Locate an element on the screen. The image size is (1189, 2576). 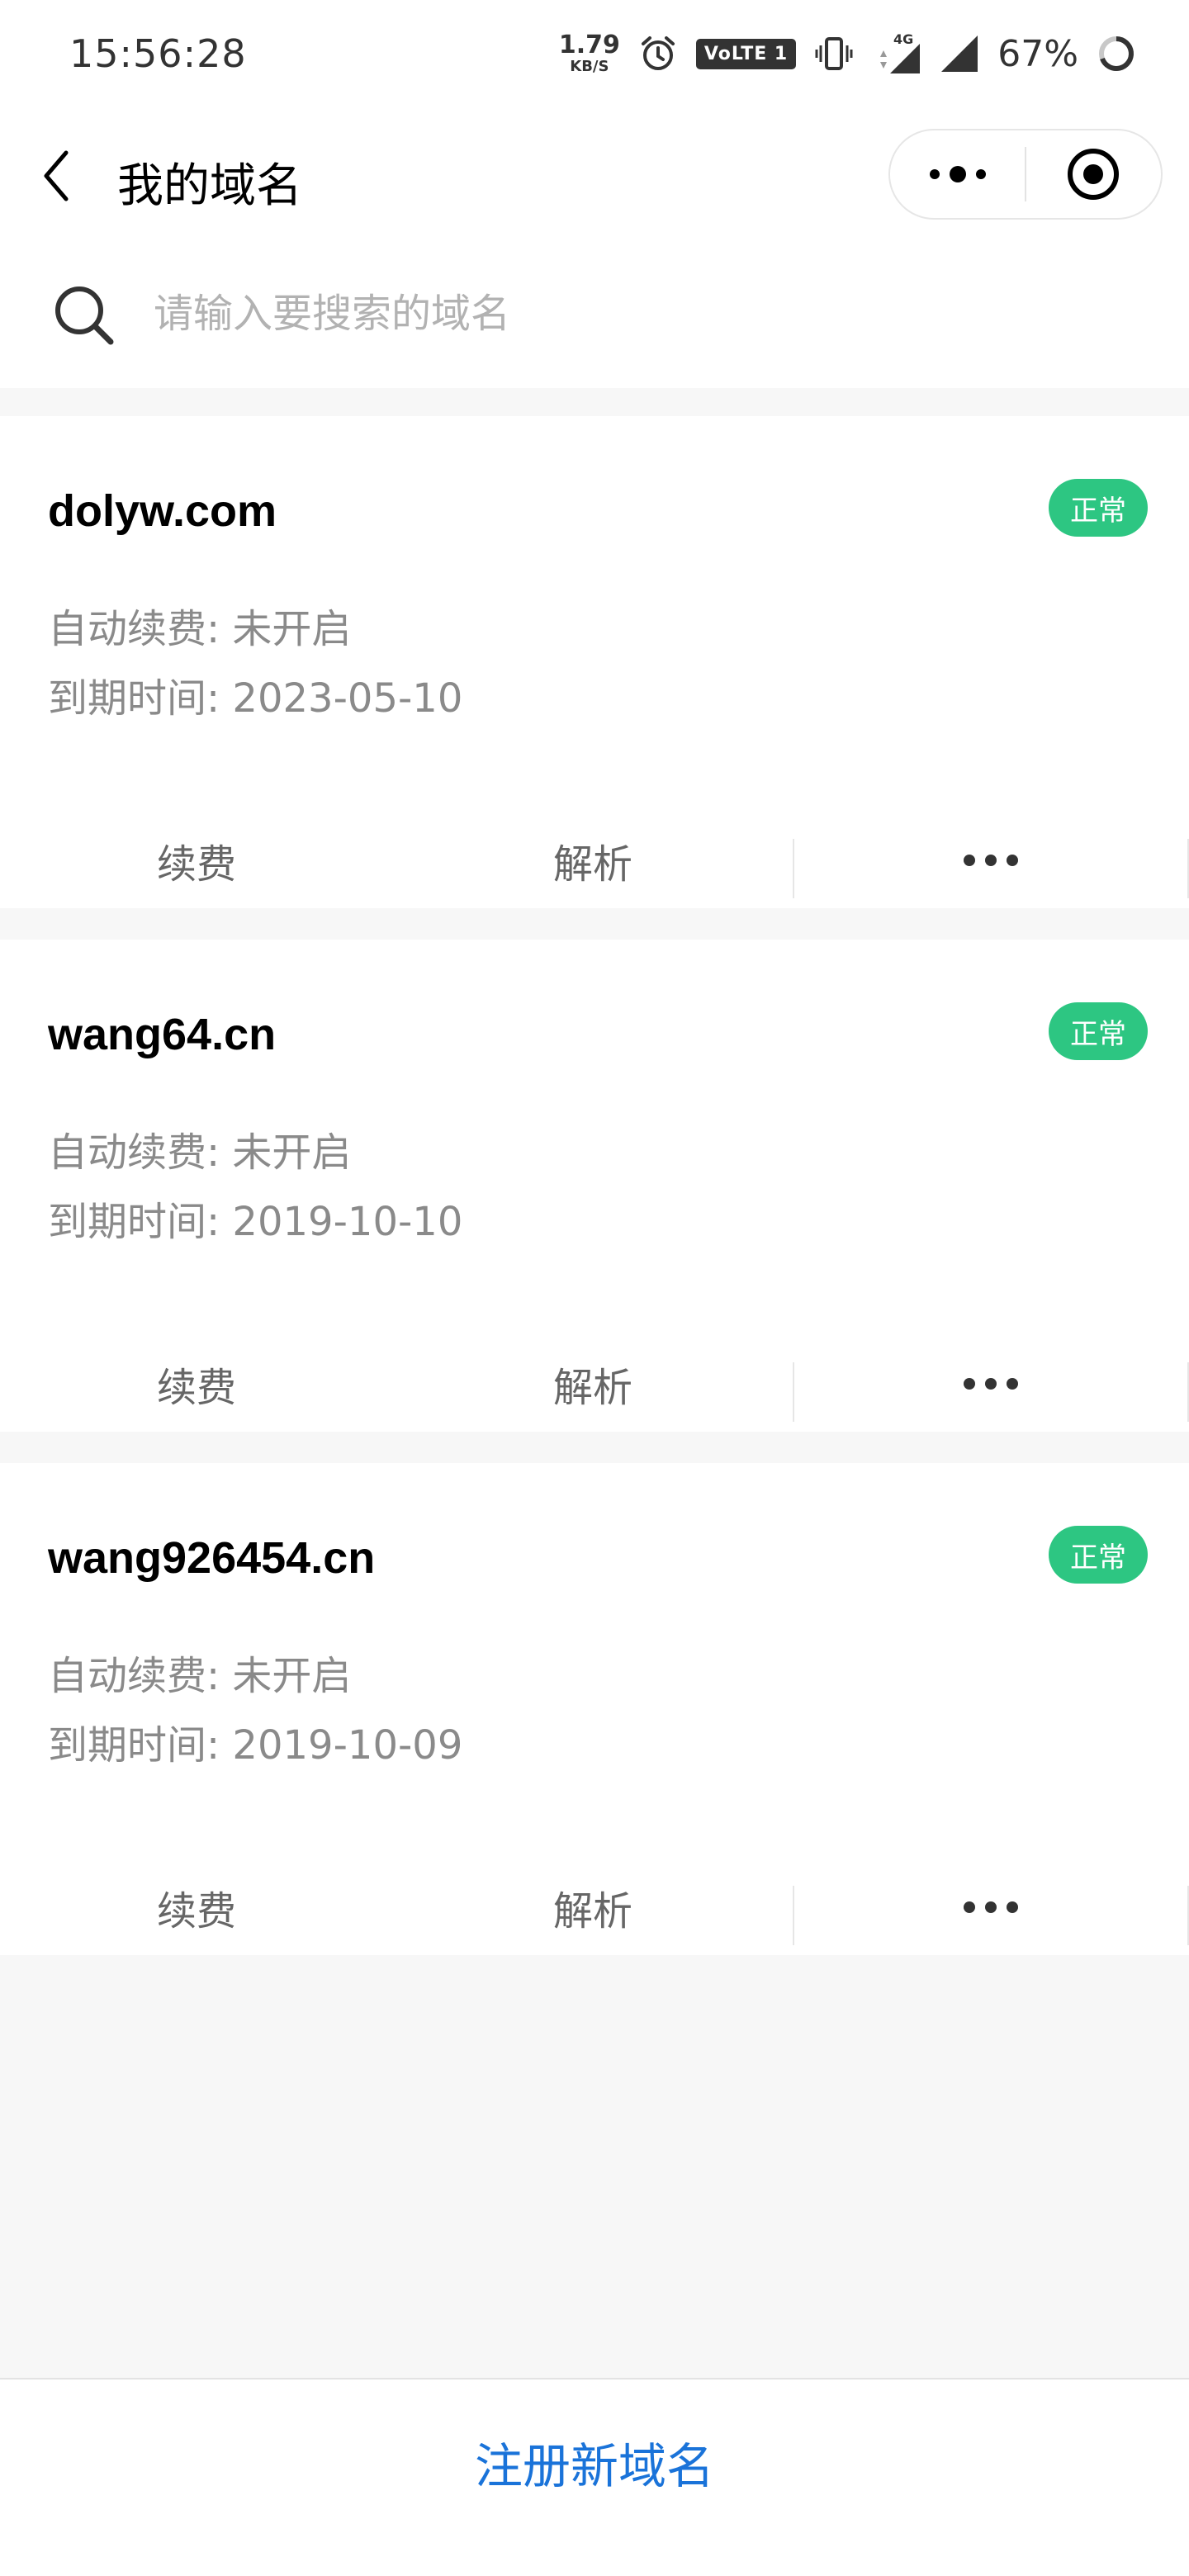
mini-program-capsule is located at coordinates (1025, 174).